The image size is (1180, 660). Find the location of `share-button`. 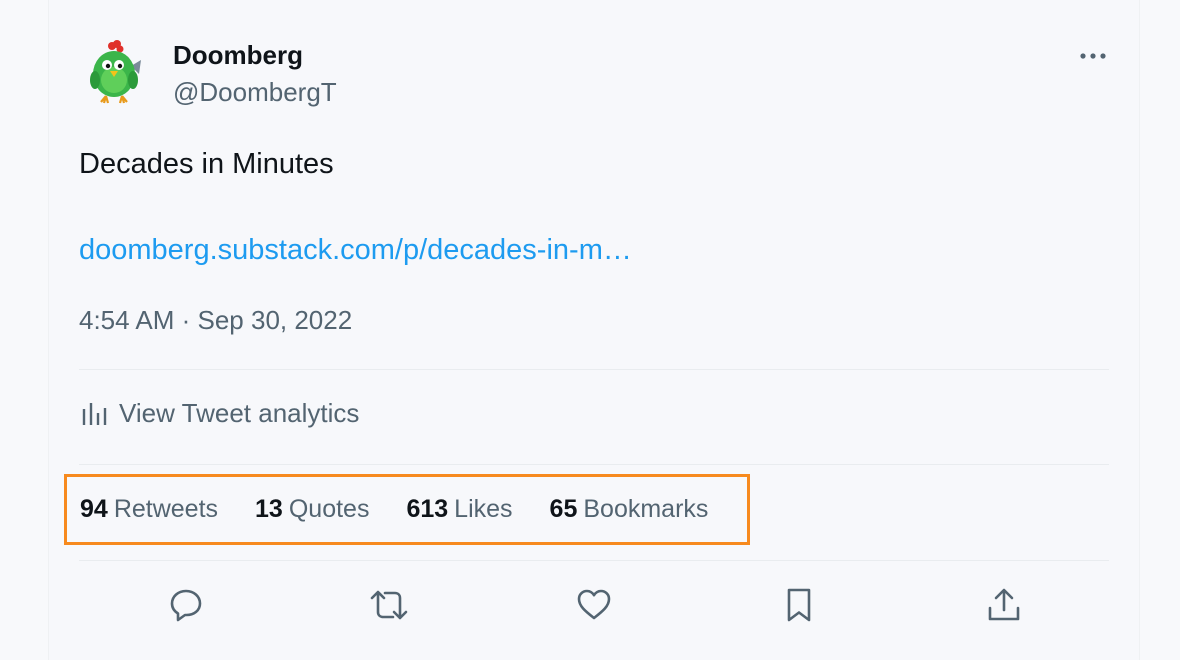

share-button is located at coordinates (1004, 605).